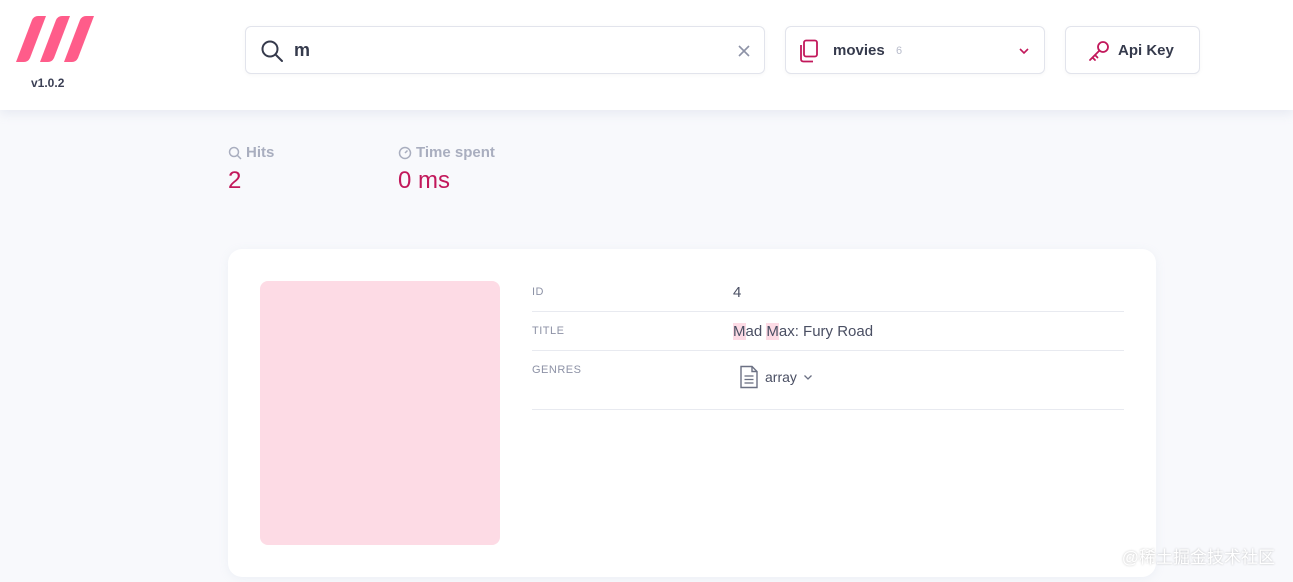 The image size is (1293, 582). Describe the element at coordinates (505, 50) in the screenshot. I see `search-bar: m` at that location.